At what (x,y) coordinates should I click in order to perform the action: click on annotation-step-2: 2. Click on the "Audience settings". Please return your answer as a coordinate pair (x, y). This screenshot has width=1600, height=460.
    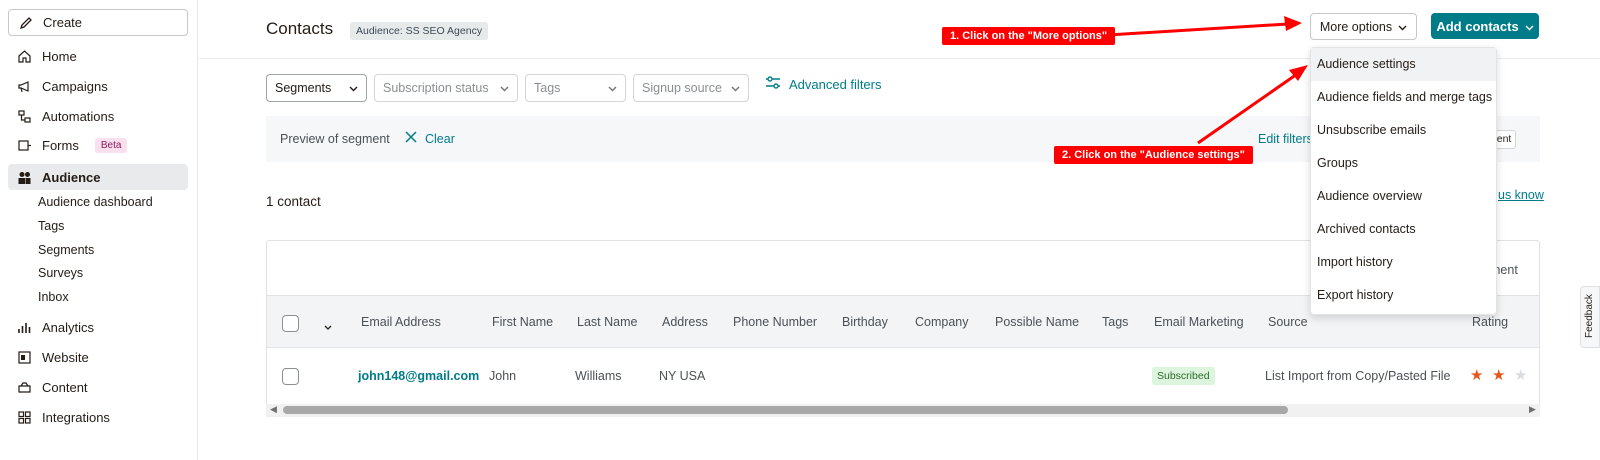
    Looking at the image, I should click on (1153, 155).